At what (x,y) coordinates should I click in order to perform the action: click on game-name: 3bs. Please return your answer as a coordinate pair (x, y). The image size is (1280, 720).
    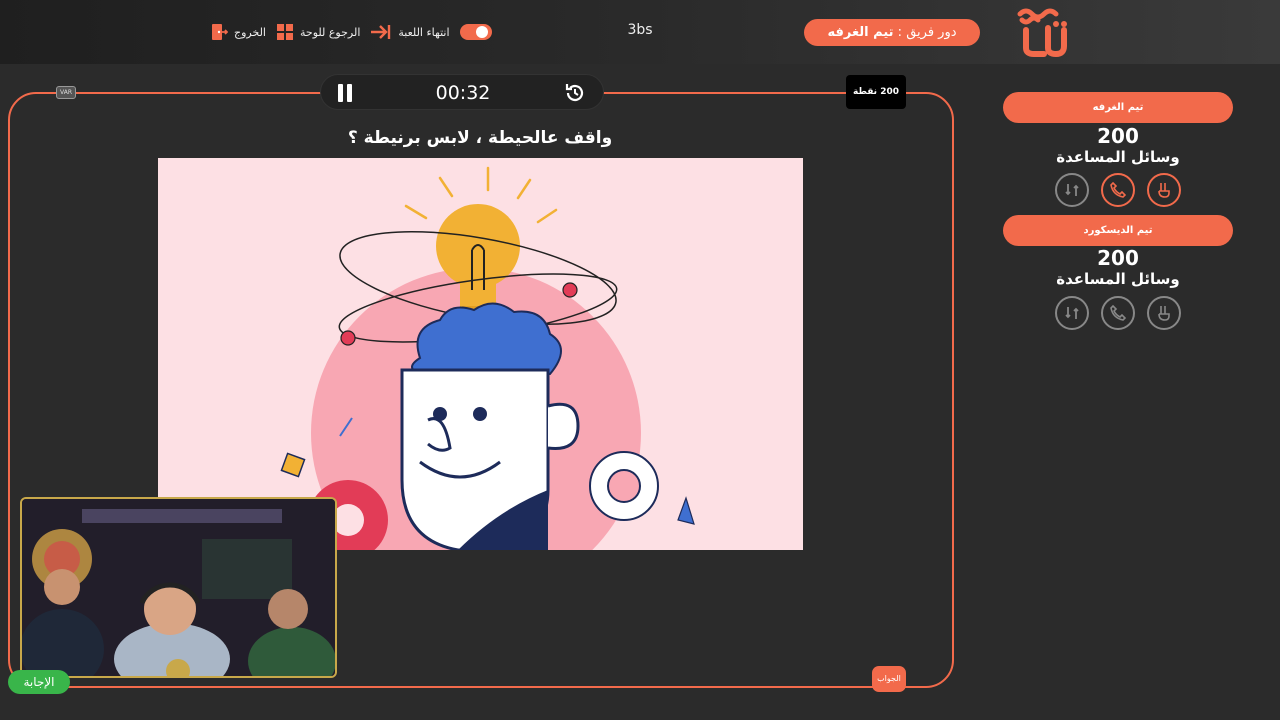
    Looking at the image, I should click on (640, 30).